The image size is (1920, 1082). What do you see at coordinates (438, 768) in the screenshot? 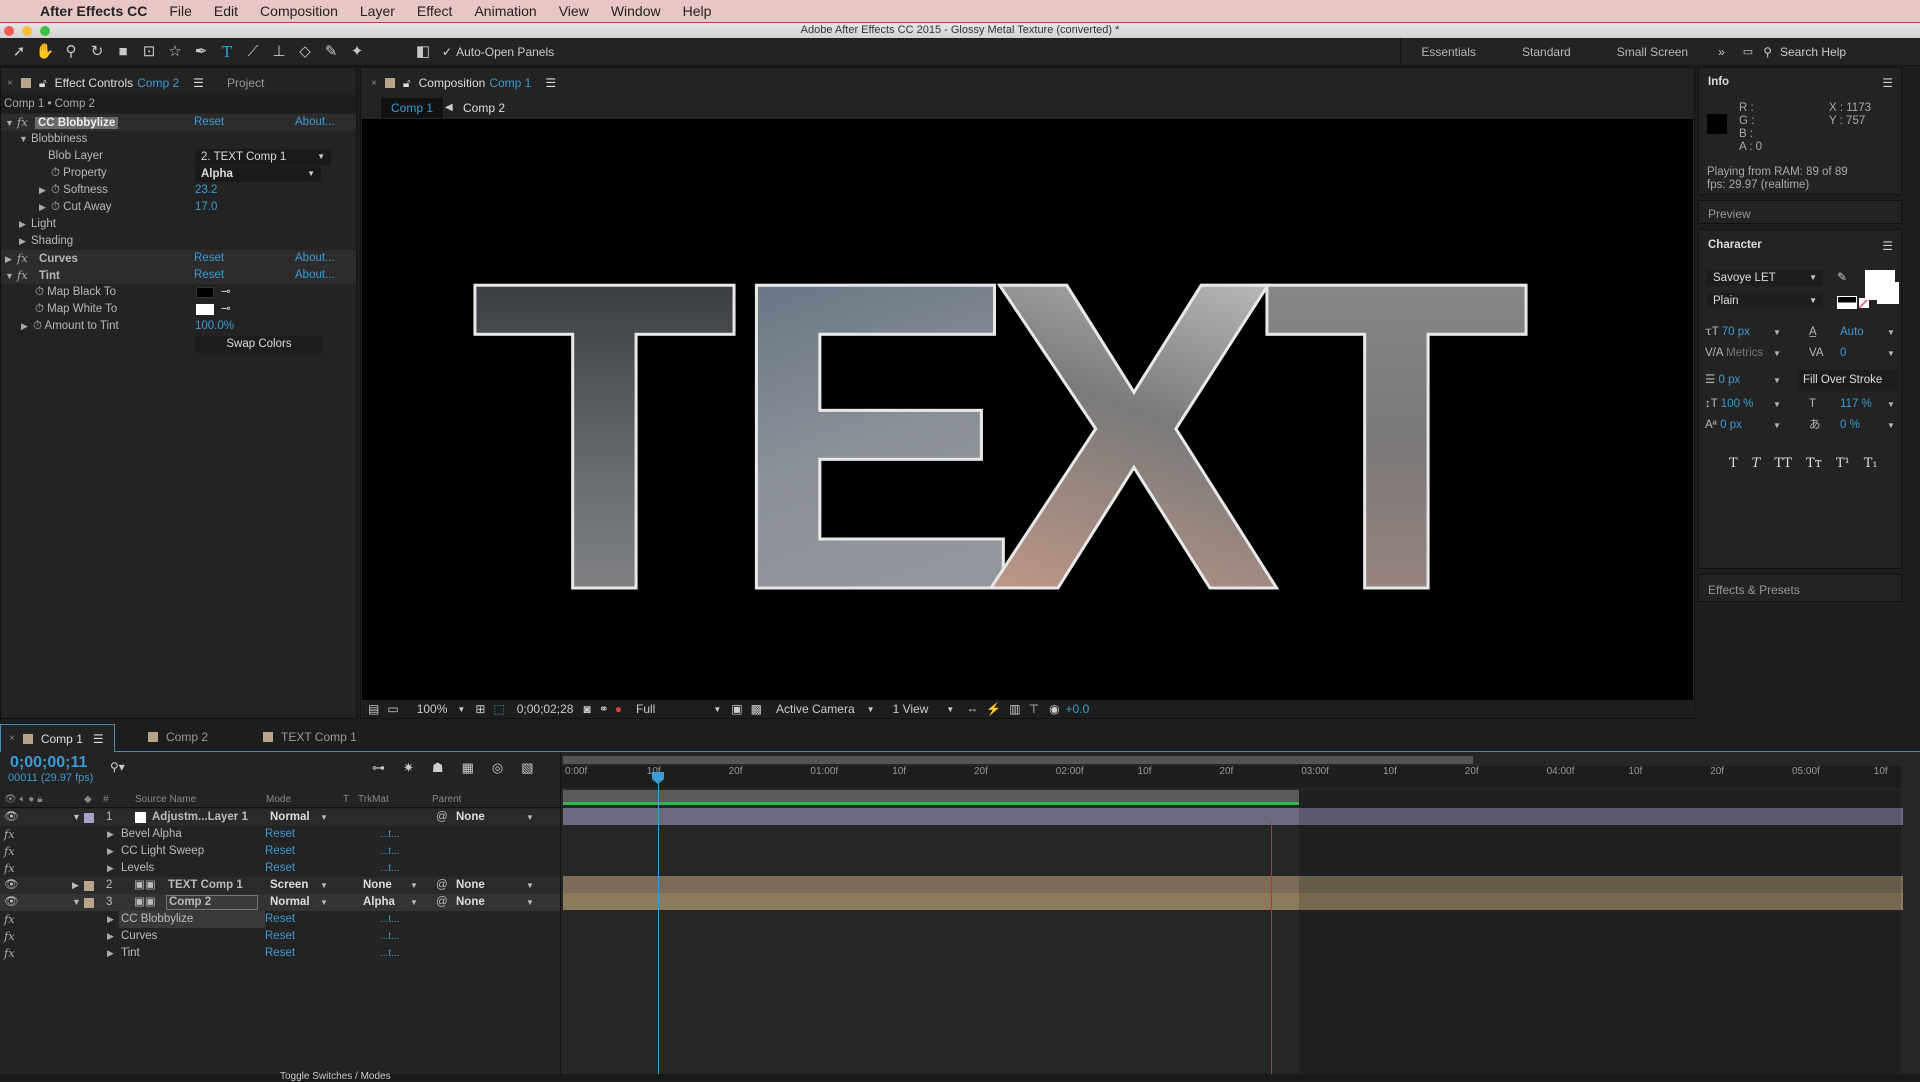
I see `shy-layers-icon: ☗` at bounding box center [438, 768].